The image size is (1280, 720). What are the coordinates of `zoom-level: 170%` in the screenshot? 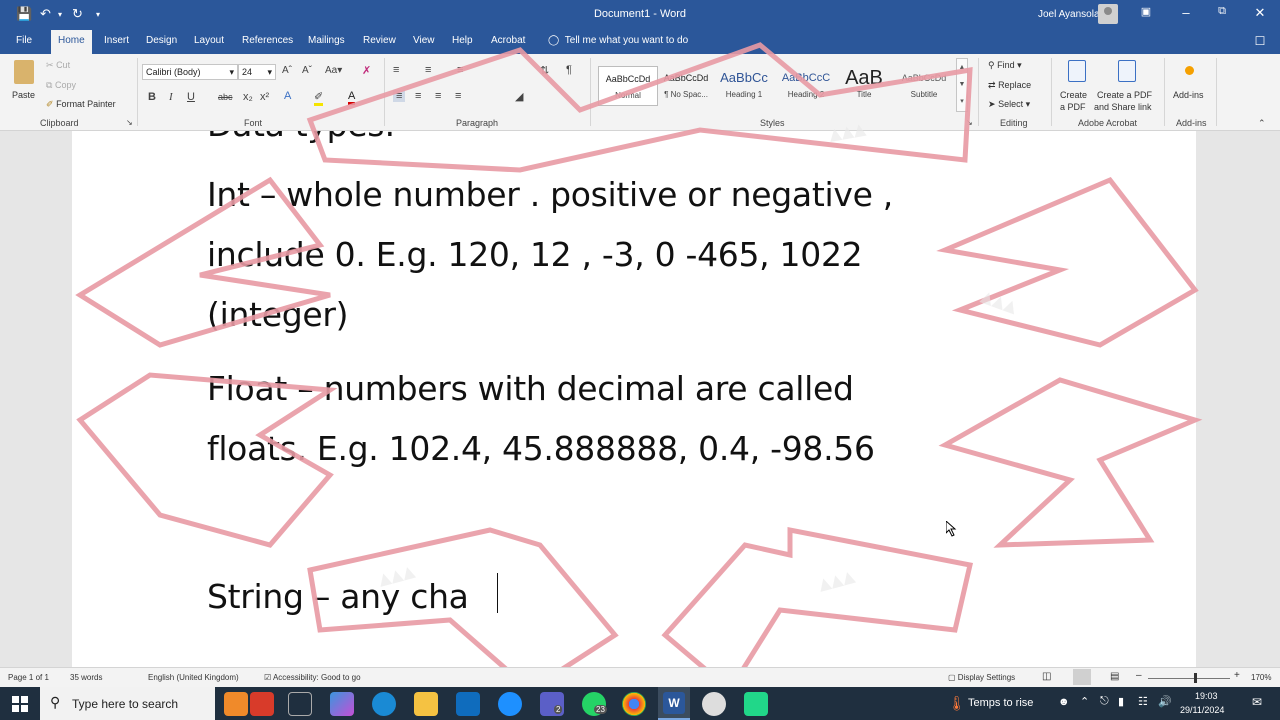 It's located at (1261, 677).